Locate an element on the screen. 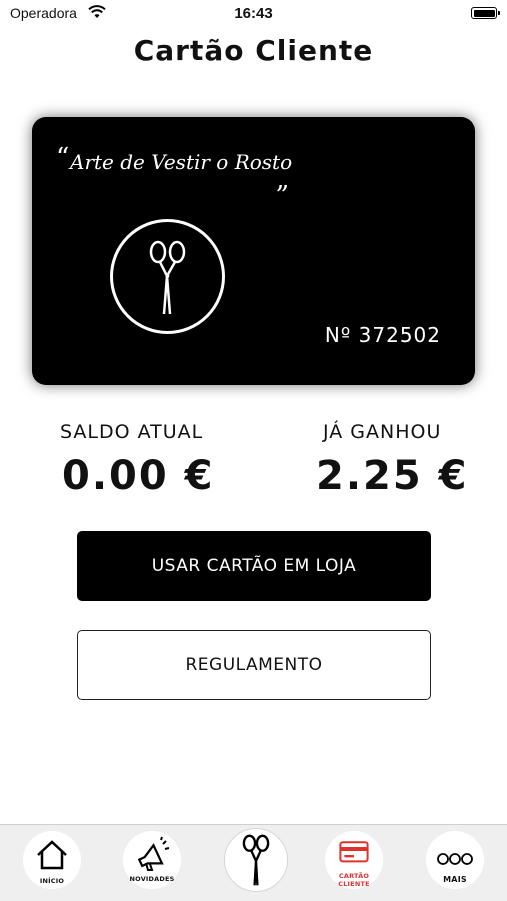  card-number: Nº 372502 is located at coordinates (382, 335).